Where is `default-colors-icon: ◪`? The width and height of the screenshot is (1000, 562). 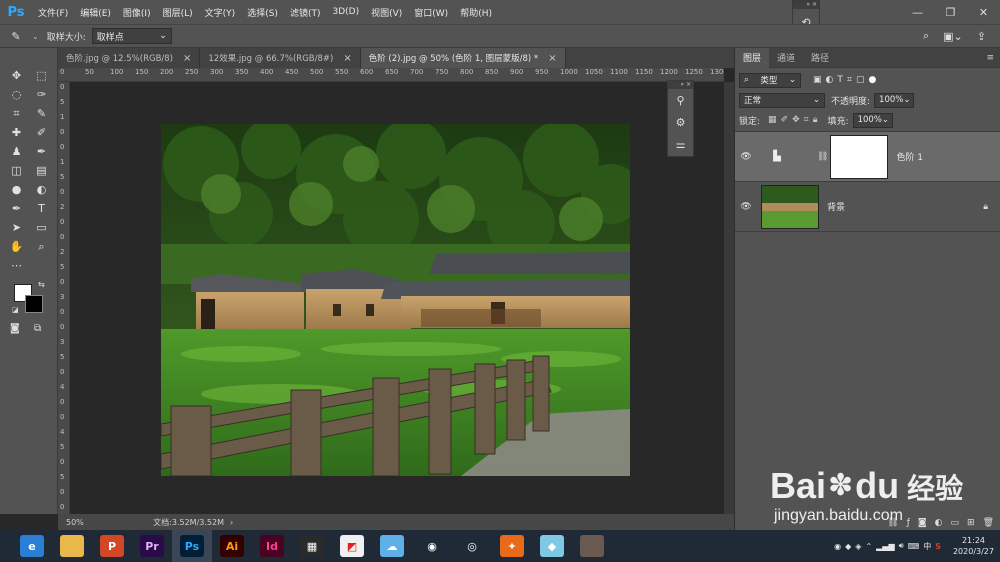 default-colors-icon: ◪ is located at coordinates (15, 310).